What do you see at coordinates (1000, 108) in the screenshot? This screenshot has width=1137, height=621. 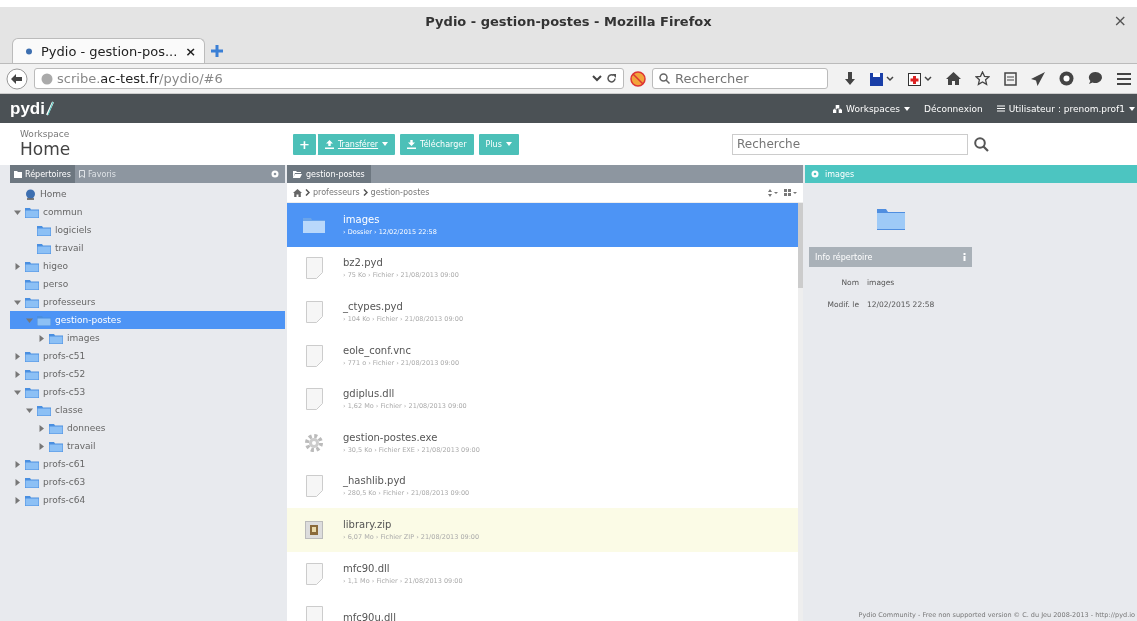 I see `list-icon` at bounding box center [1000, 108].